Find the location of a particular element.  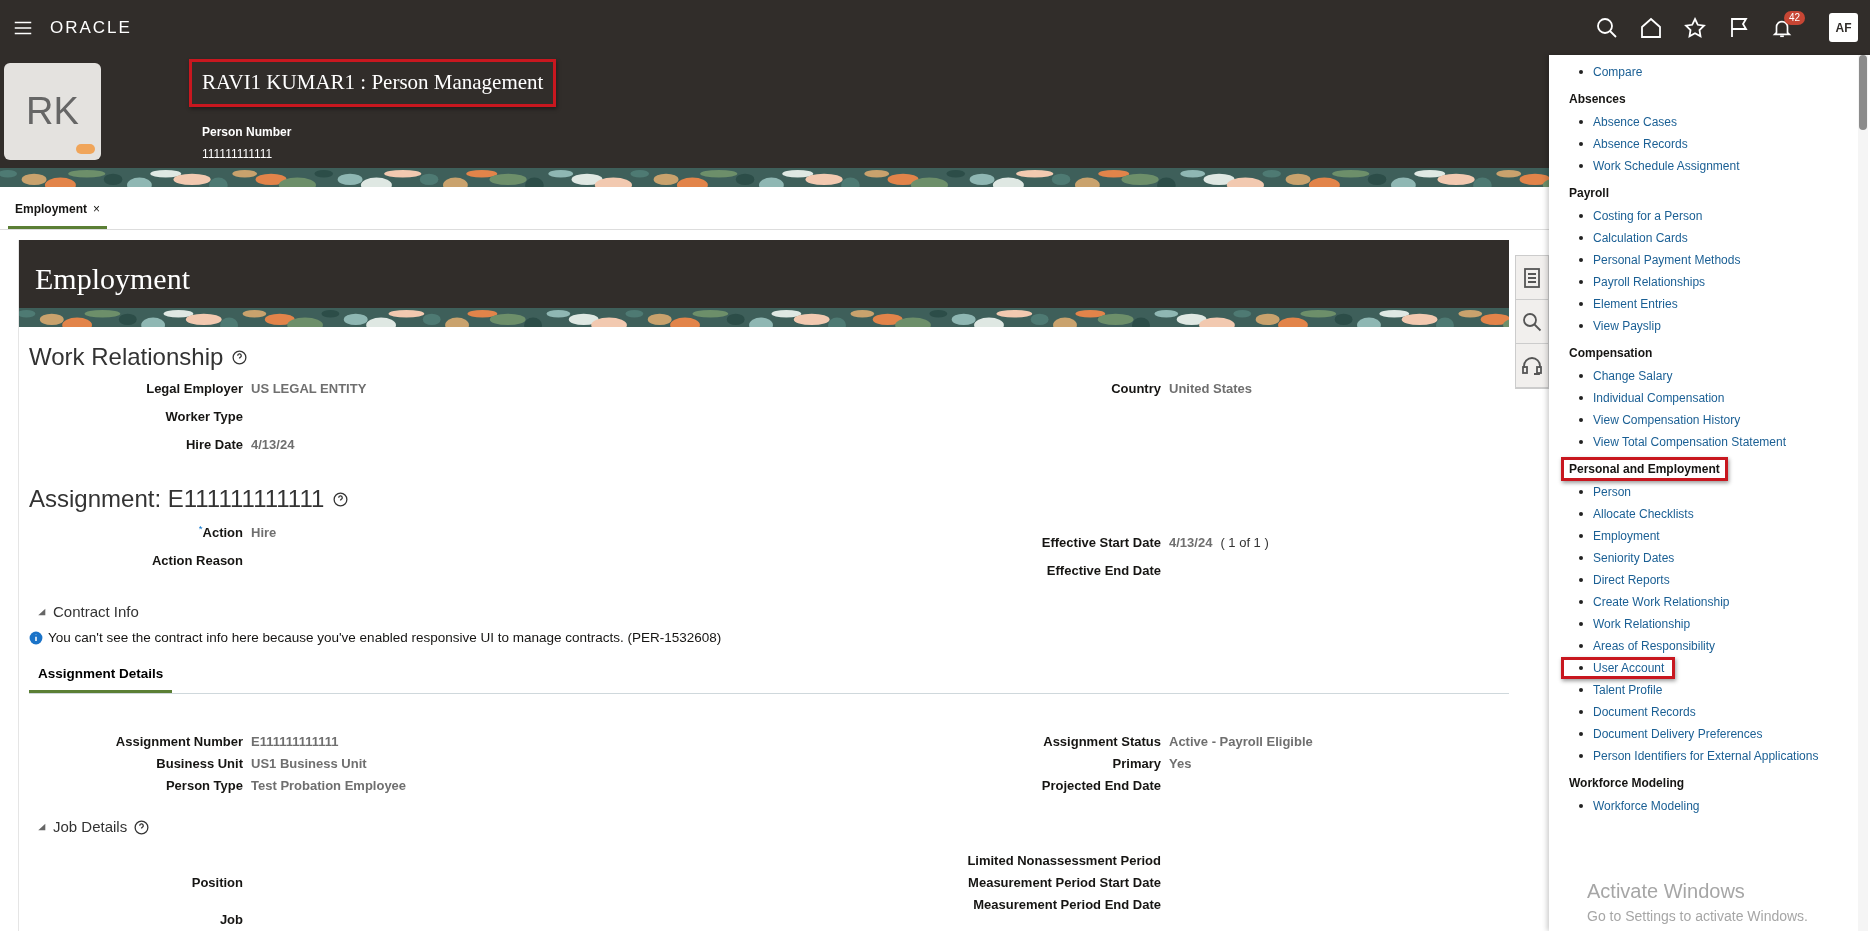

banner-title: Employment is located at coordinates (112, 279).